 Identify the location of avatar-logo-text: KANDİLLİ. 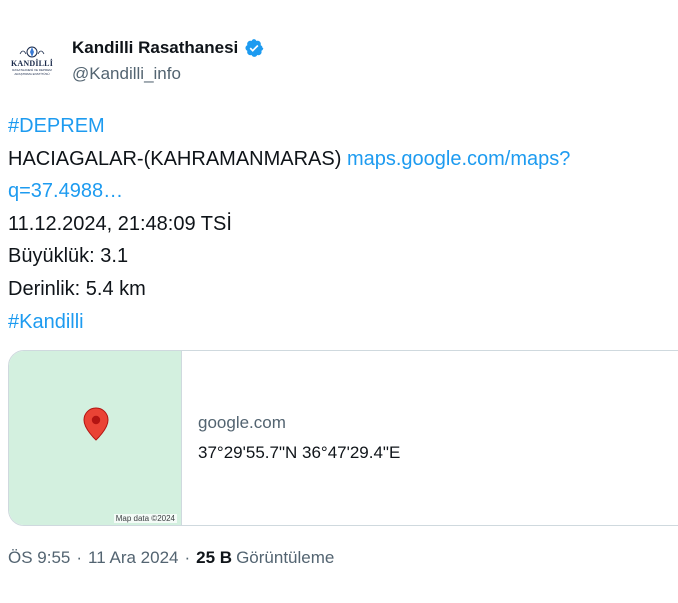
(32, 63).